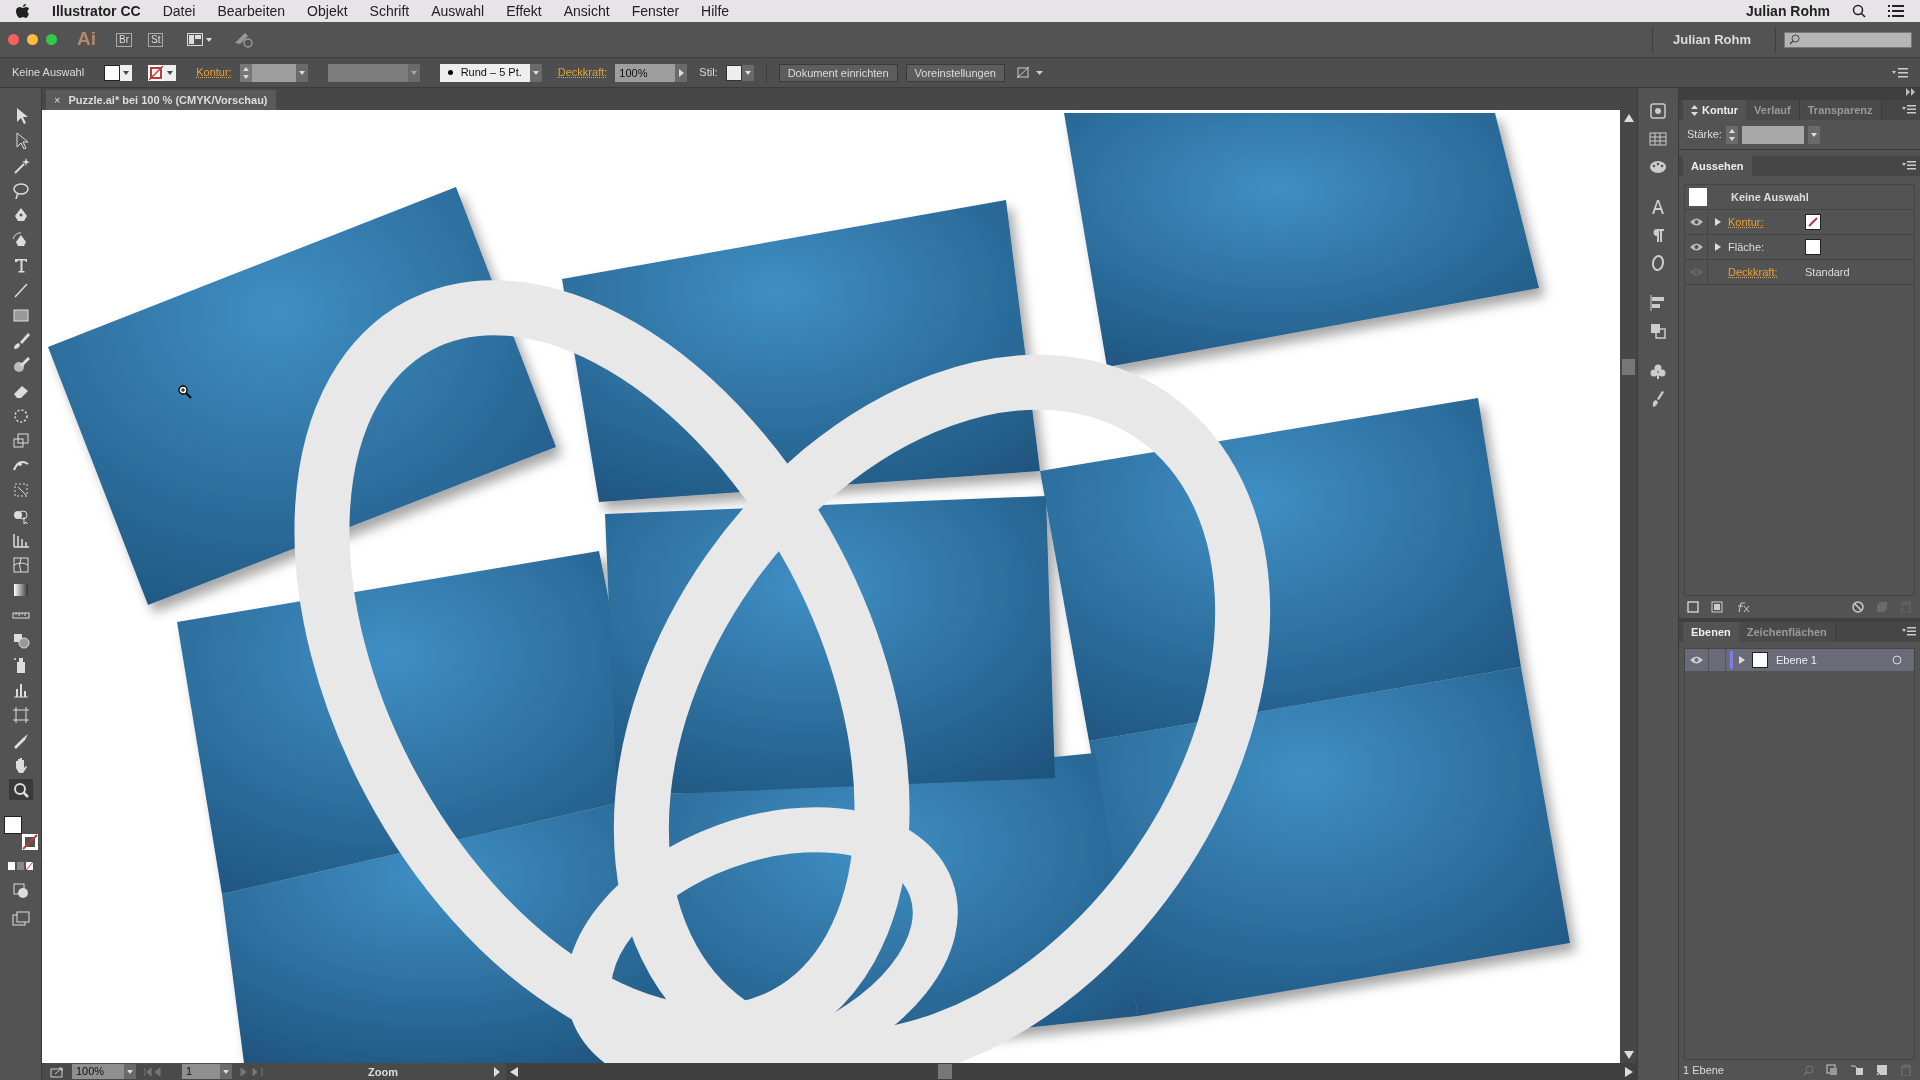 Image resolution: width=1920 pixels, height=1080 pixels. I want to click on menu-item: Schrift, so click(389, 11).